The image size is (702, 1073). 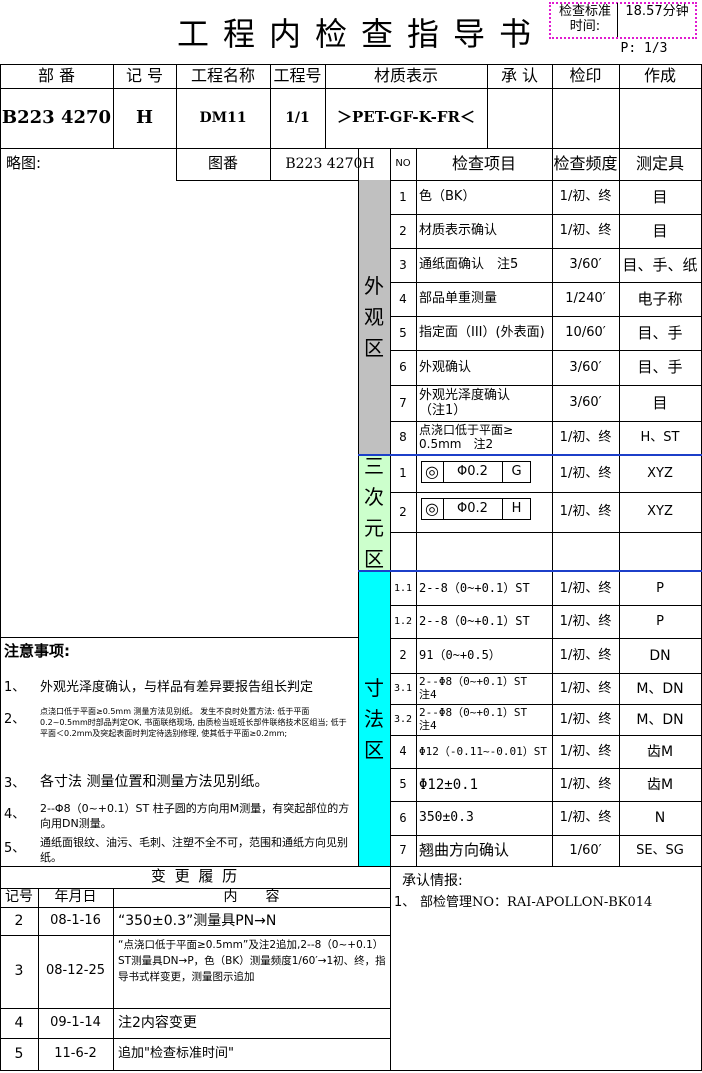 What do you see at coordinates (516, 508) in the screenshot?
I see `gdt-datum: H` at bounding box center [516, 508].